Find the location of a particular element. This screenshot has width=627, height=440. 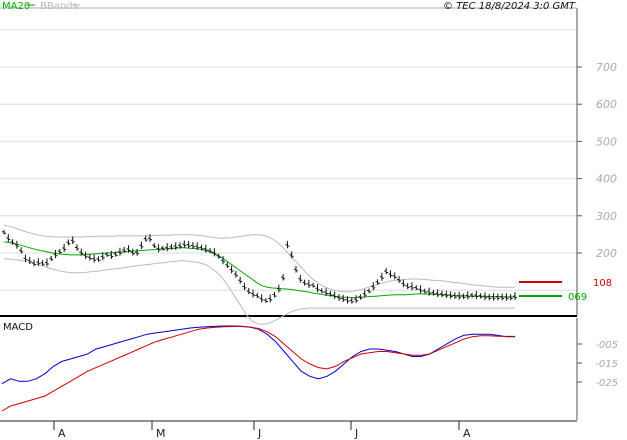

copyright-text: © TEC 18/8/2024 3:0 GMT is located at coordinates (509, 6).